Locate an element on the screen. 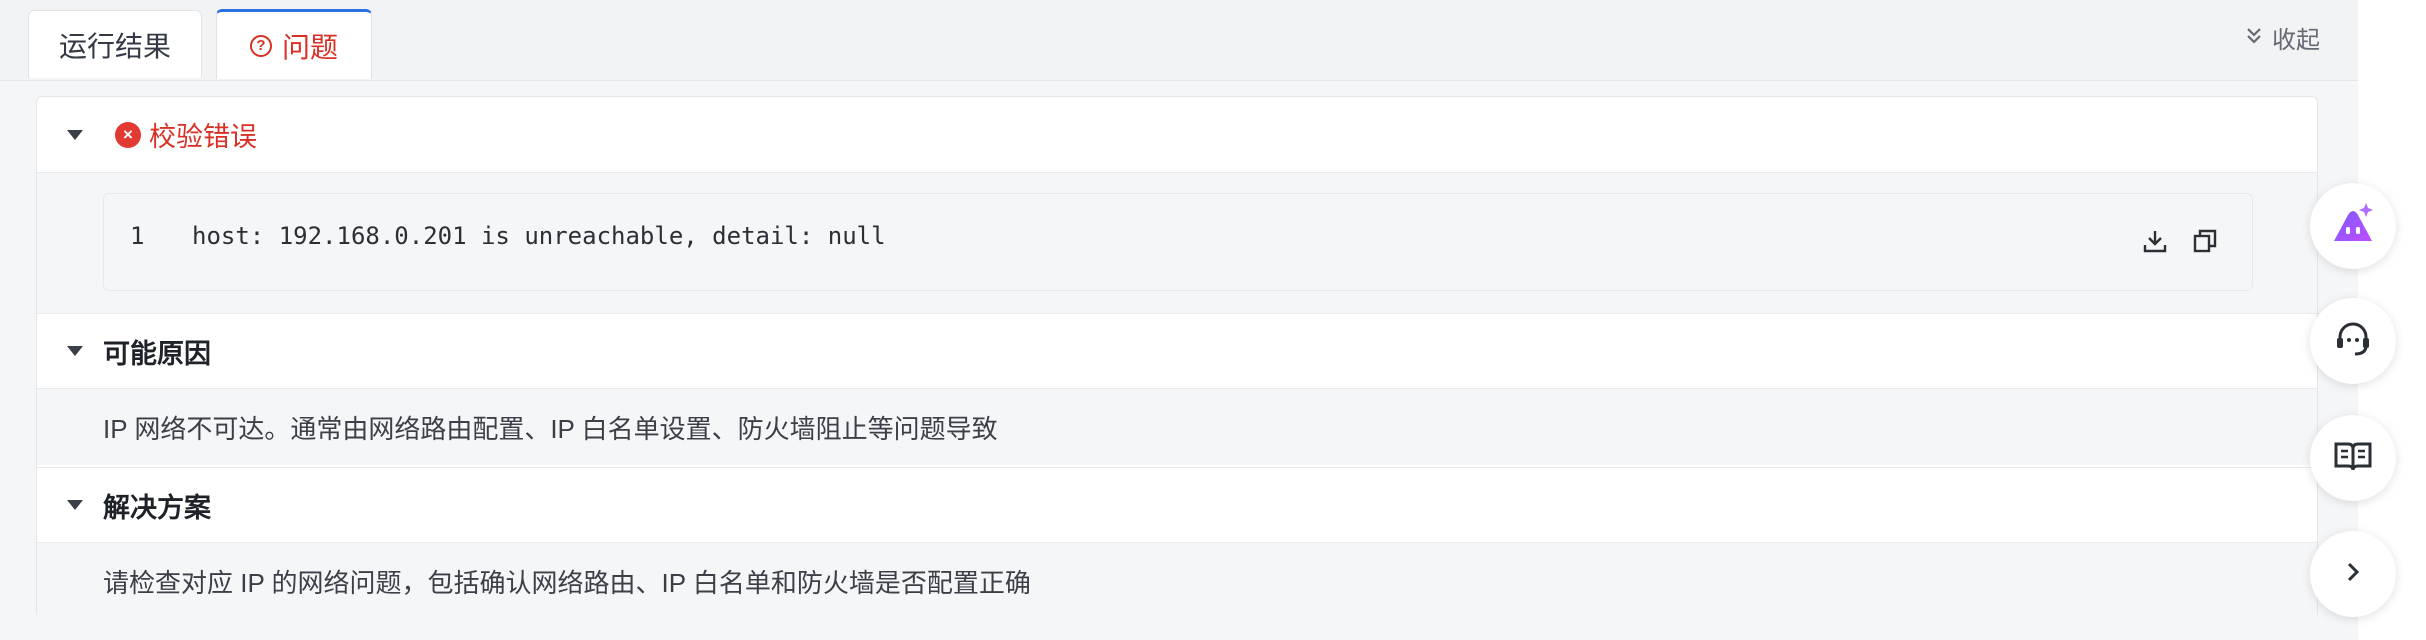 The image size is (2426, 640). tab-problems-label: 问题 is located at coordinates (309, 47).